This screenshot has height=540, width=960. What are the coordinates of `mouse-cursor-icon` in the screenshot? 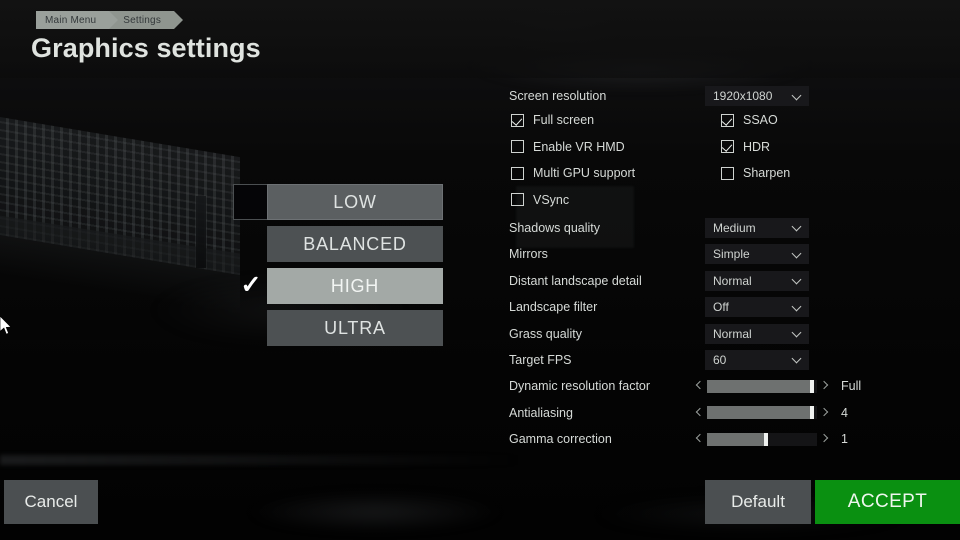 It's located at (6, 325).